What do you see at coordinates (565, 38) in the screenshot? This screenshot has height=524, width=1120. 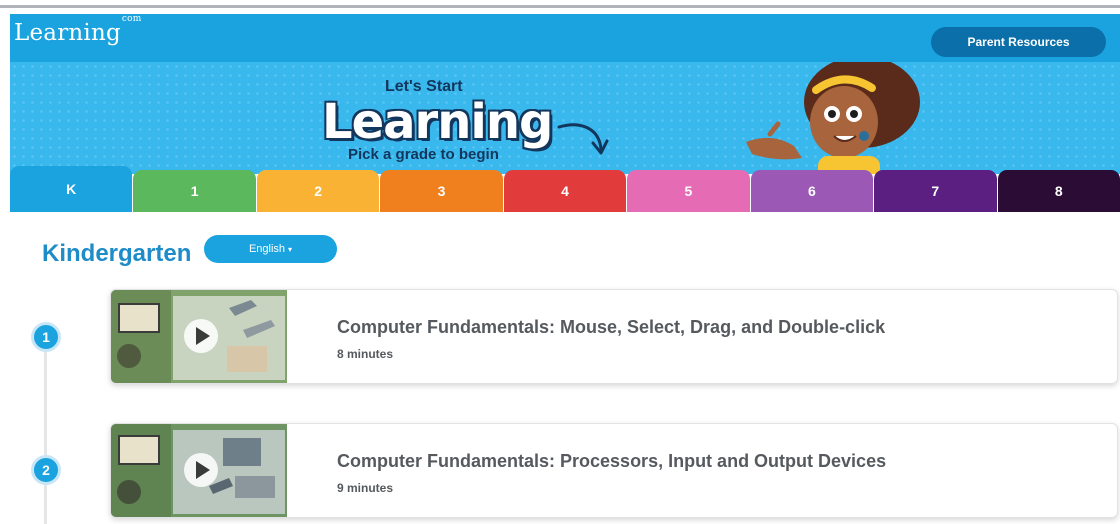 I see `top-navigation-bar: Learningcom Parent Resources` at bounding box center [565, 38].